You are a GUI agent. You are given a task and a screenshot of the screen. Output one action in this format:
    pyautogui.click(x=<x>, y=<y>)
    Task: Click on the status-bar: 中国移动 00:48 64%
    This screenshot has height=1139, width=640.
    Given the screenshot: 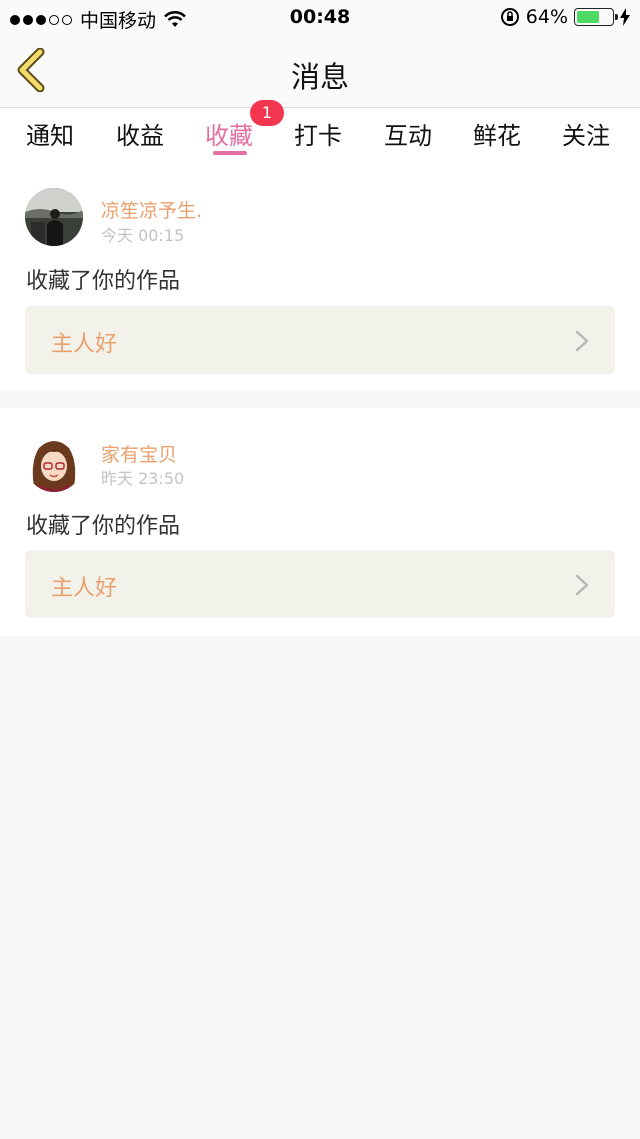 What is the action you would take?
    pyautogui.click(x=320, y=17)
    